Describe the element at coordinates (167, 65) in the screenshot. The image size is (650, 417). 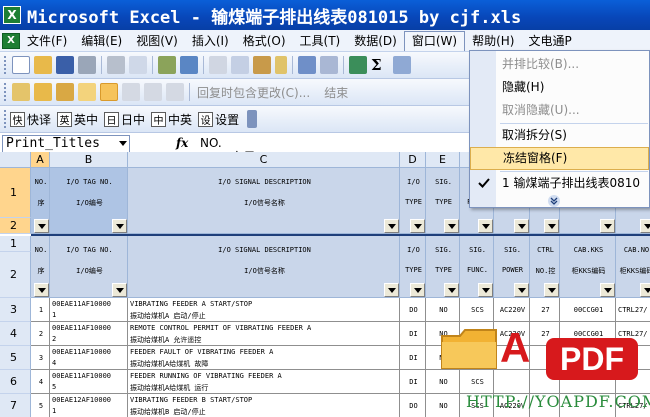
I see `spelling-icon` at that location.